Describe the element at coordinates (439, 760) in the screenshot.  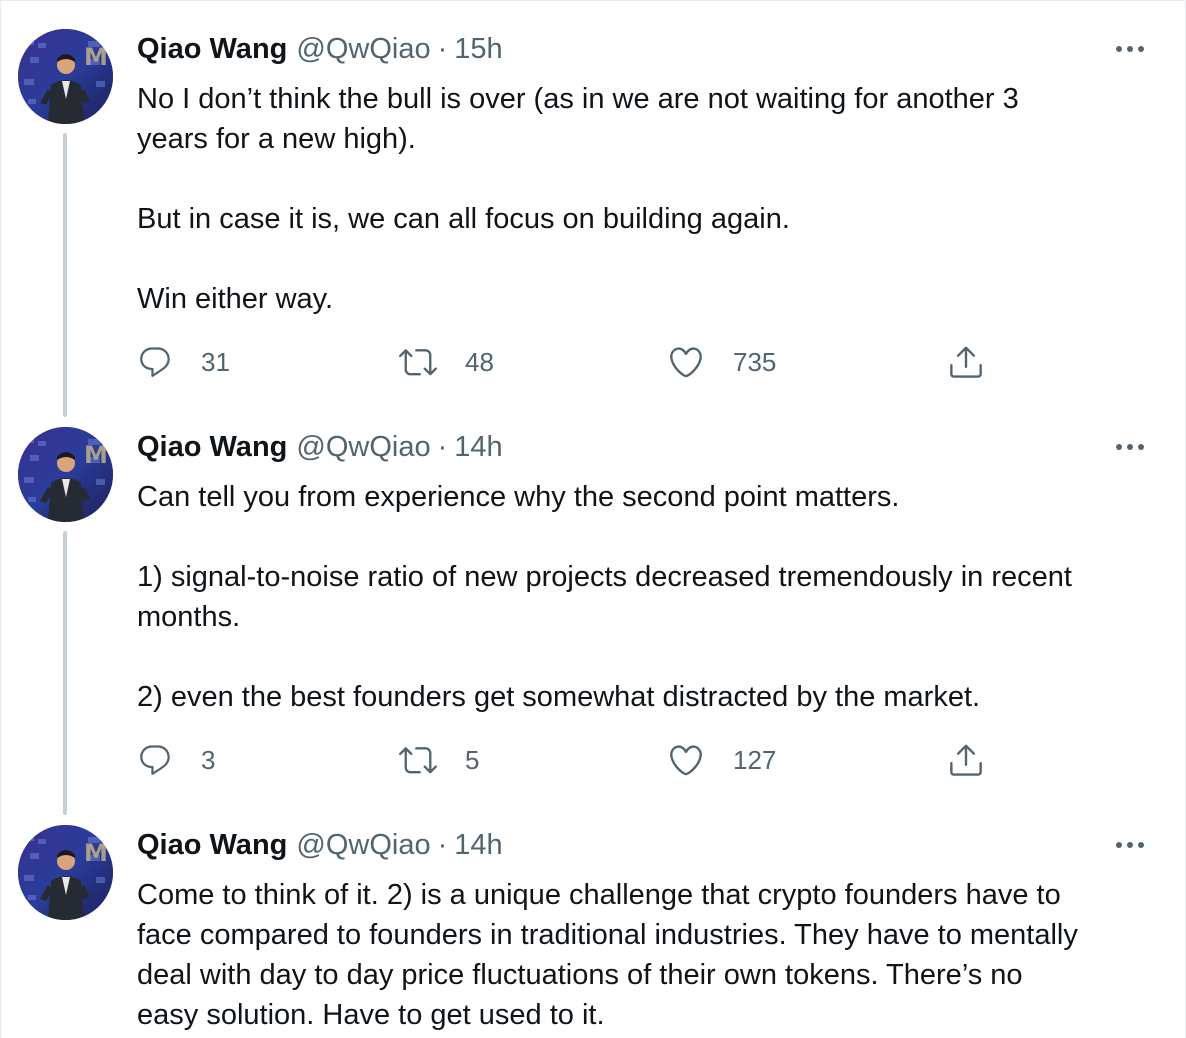
I see `retweet-button: 5` at that location.